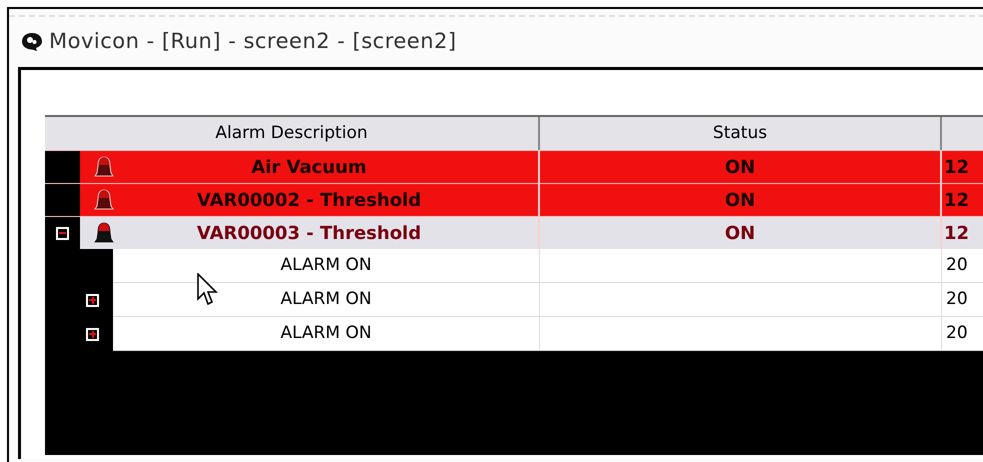 The height and width of the screenshot is (462, 983). I want to click on window-title: Movicon - [Run] - screen2 - [screen2], so click(253, 42).